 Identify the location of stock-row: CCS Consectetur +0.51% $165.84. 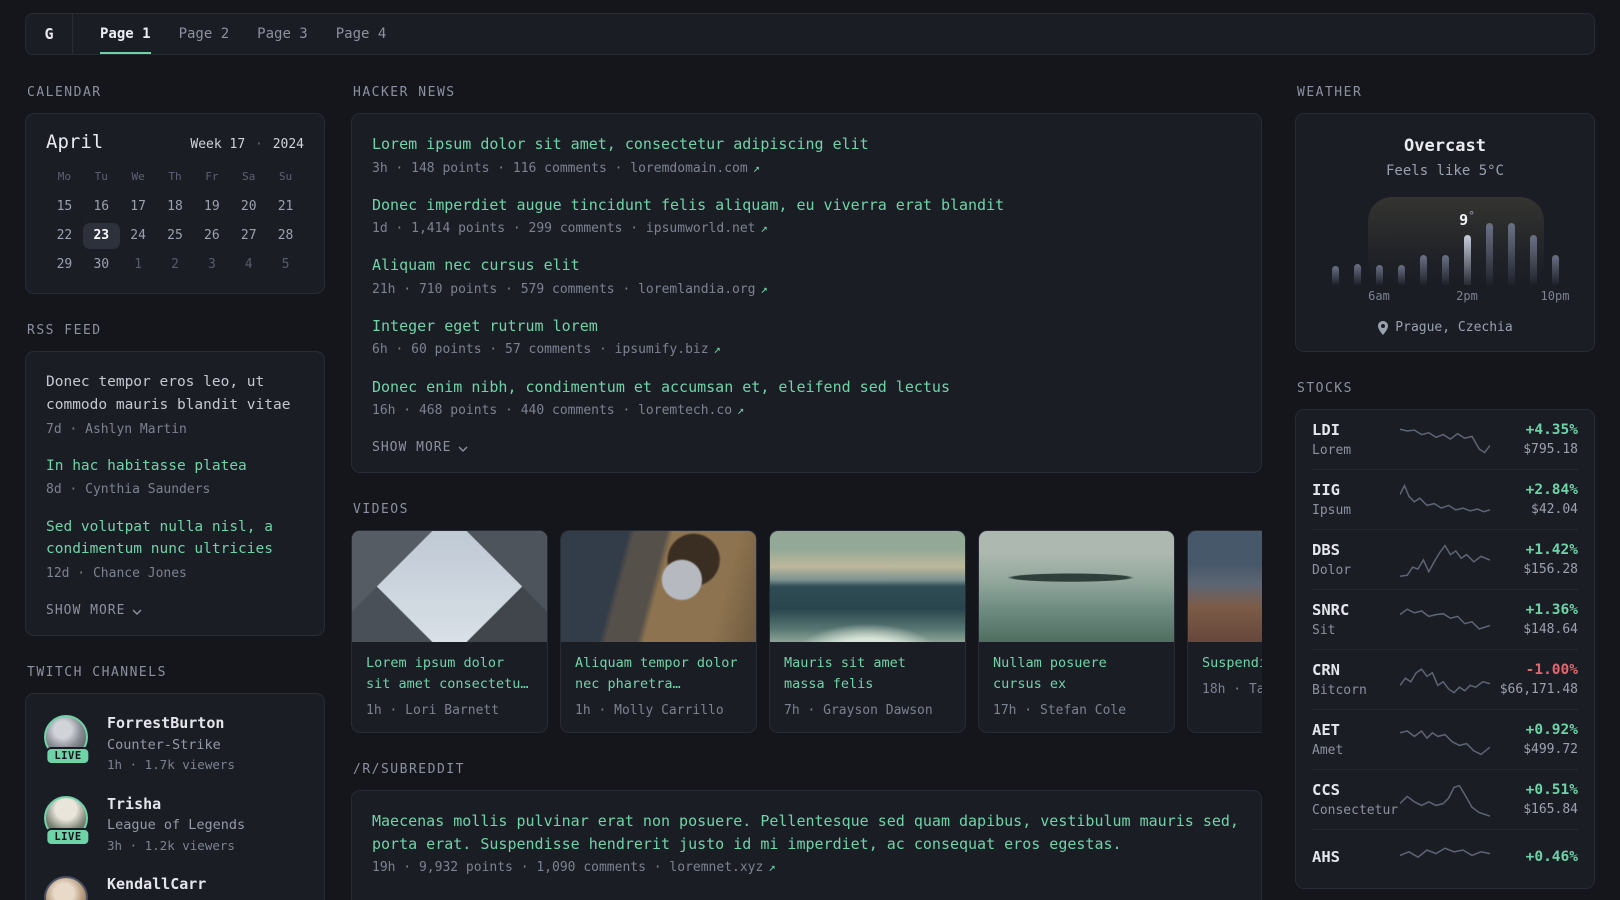
(1445, 799).